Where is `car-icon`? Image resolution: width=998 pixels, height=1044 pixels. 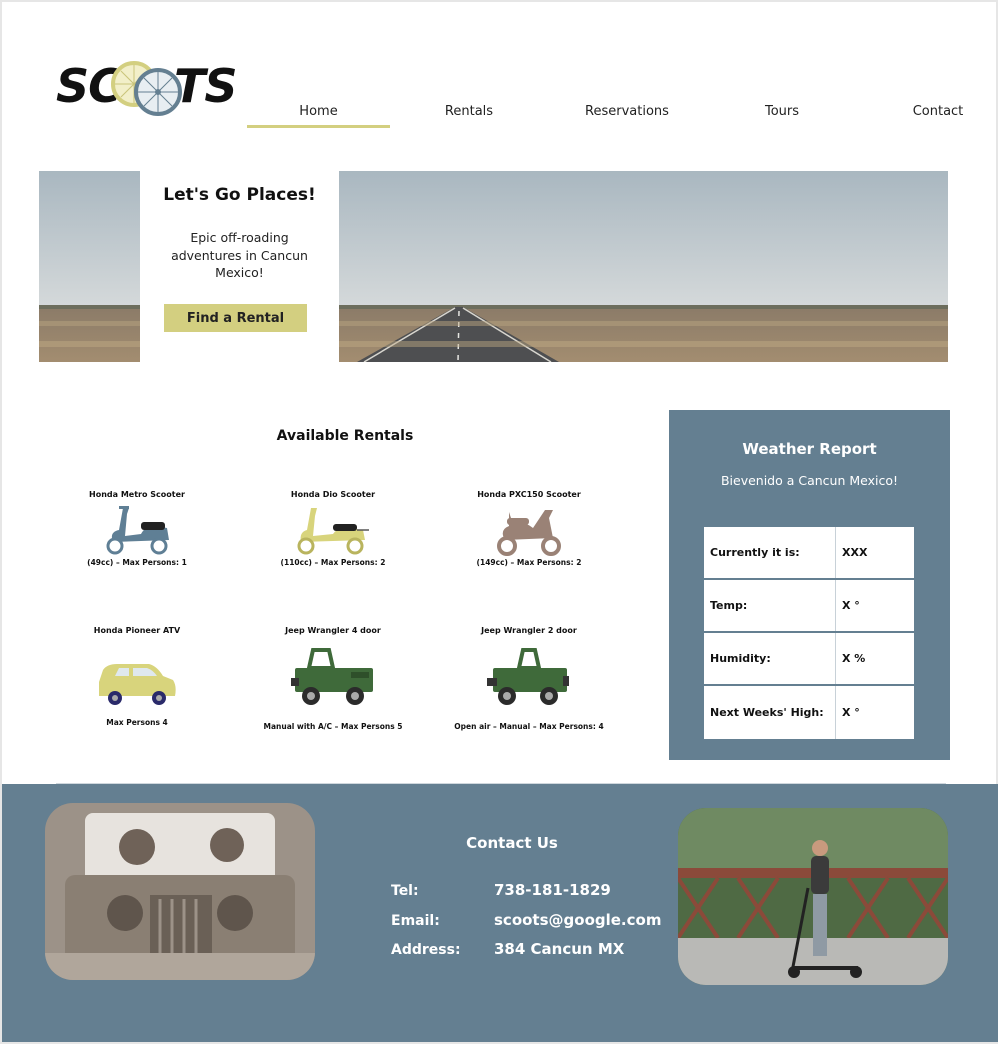 car-icon is located at coordinates (137, 684).